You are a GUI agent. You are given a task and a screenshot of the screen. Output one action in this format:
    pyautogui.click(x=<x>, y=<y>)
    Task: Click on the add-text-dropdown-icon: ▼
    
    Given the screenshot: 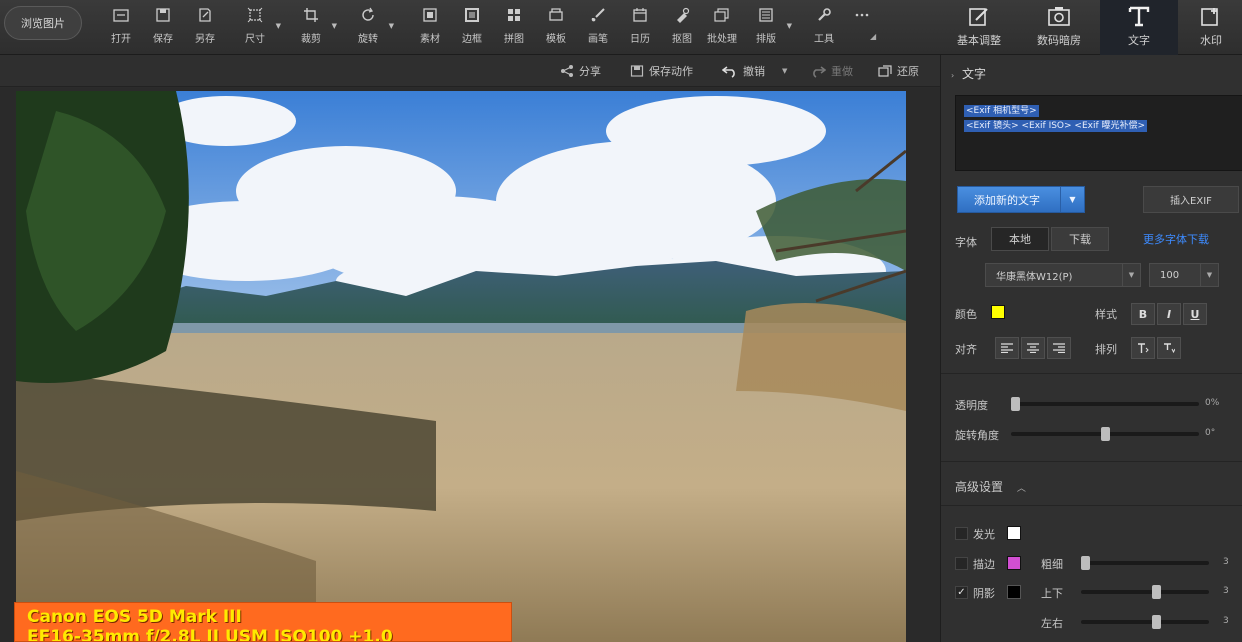 What is the action you would take?
    pyautogui.click(x=1072, y=199)
    